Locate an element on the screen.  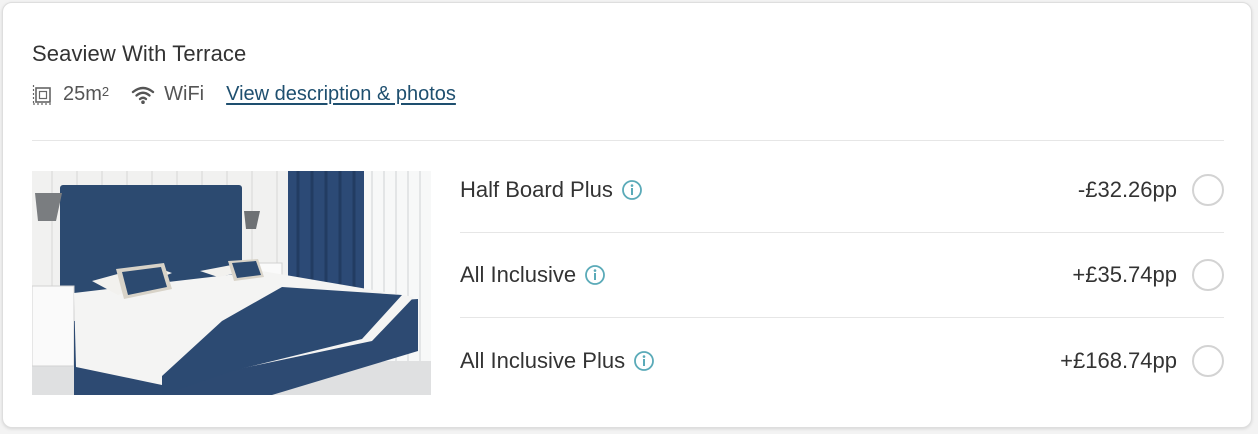
board-option-name: All Inclusive Plus is located at coordinates (543, 360).